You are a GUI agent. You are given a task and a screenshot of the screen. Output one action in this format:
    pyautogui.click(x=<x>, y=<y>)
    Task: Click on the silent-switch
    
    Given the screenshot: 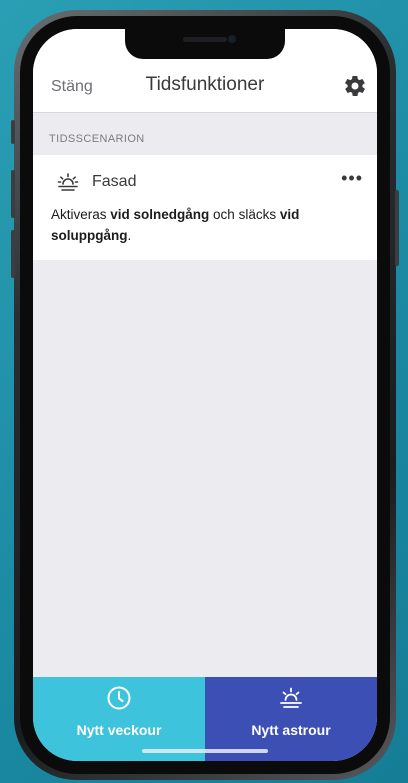 What is the action you would take?
    pyautogui.click(x=13, y=132)
    